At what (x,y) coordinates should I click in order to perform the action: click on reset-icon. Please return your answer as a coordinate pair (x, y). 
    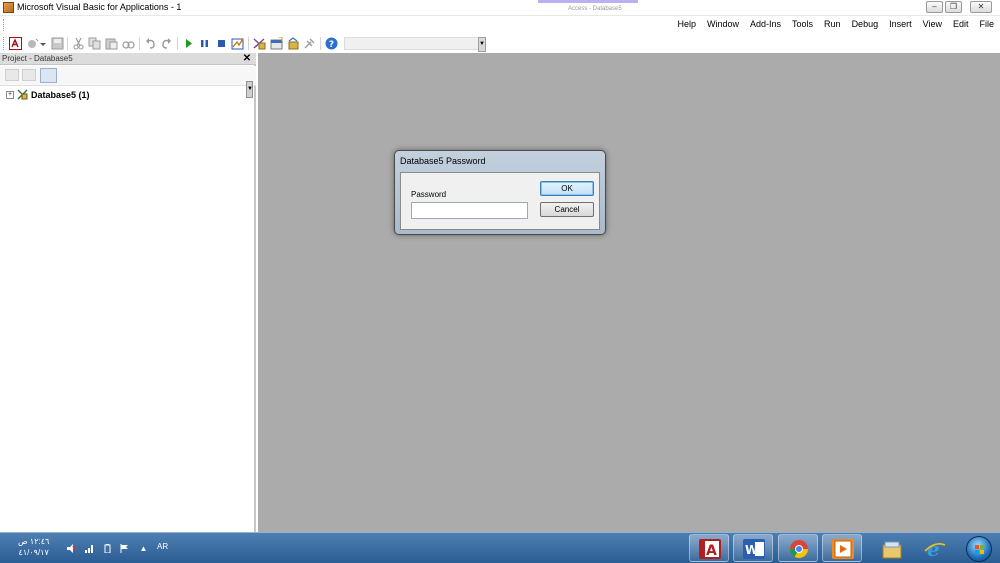
    Looking at the image, I should click on (221, 43).